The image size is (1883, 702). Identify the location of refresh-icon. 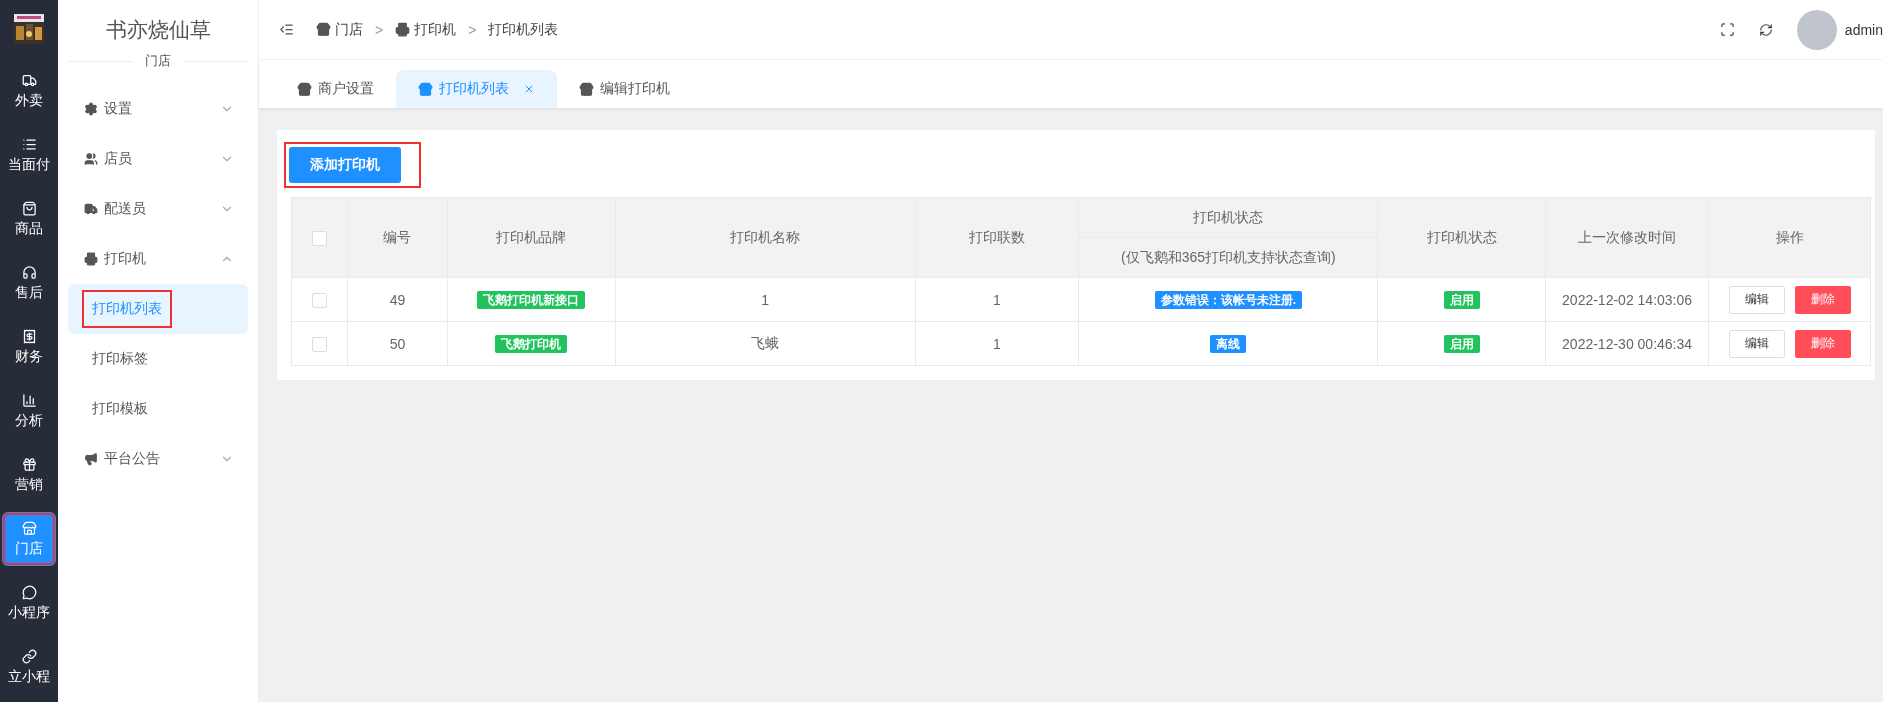
(1765, 29).